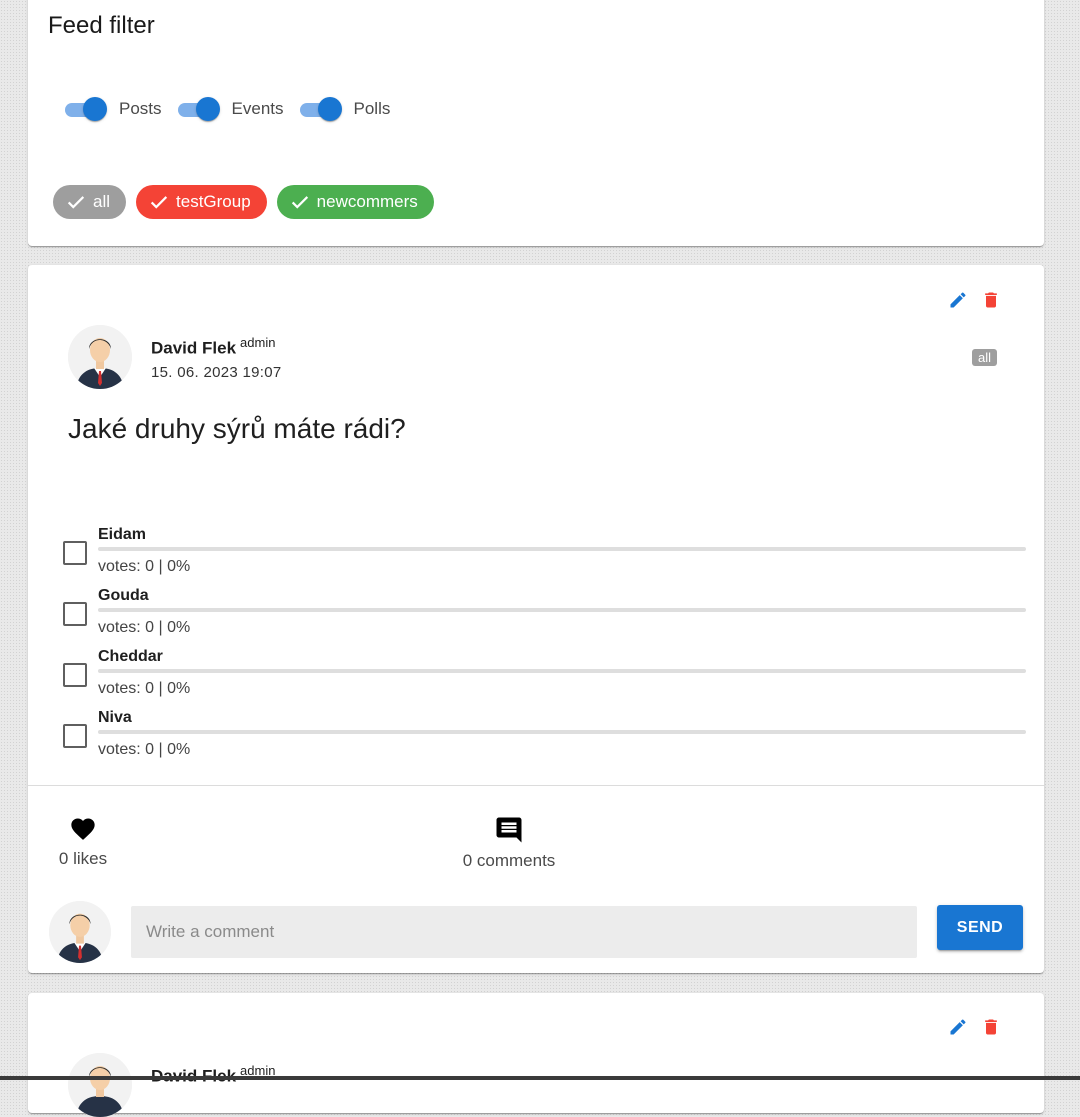  What do you see at coordinates (216, 372) in the screenshot?
I see `post-date: 15. 06. 2023 19:07` at bounding box center [216, 372].